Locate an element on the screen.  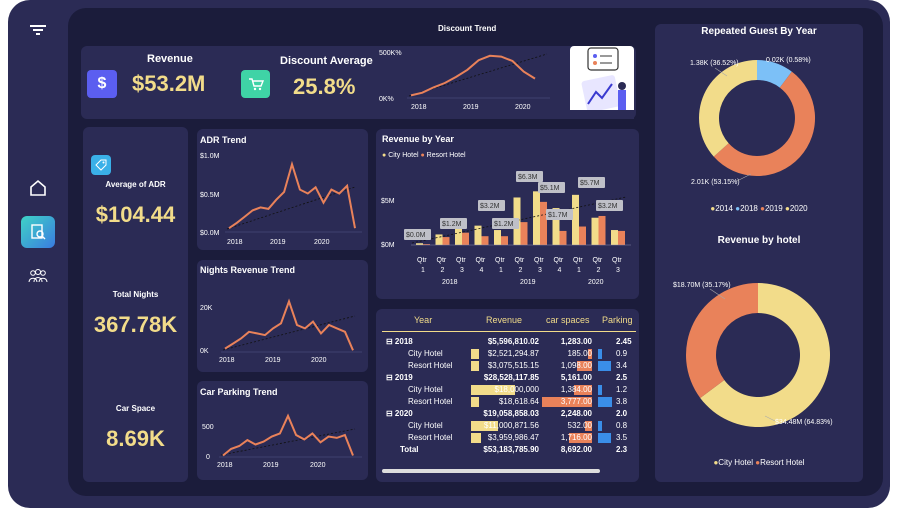
report-icon is located at coordinates (38, 232).